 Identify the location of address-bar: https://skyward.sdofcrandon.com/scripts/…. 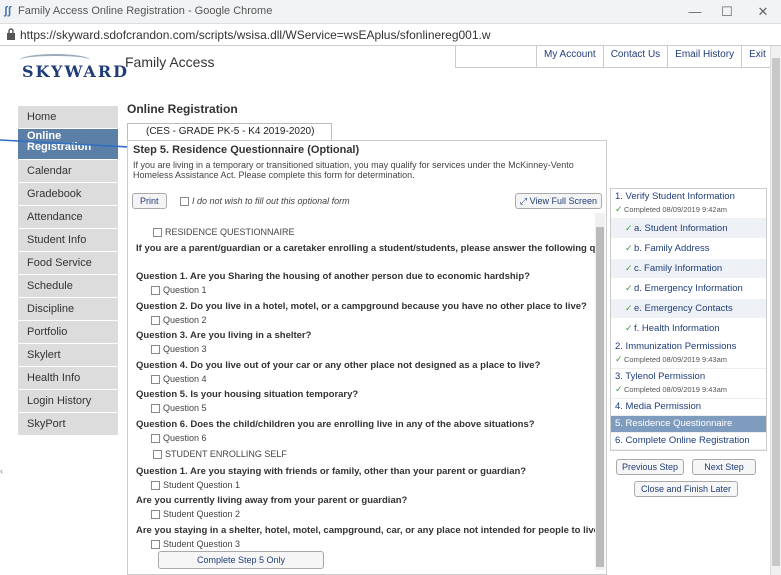
(390, 35).